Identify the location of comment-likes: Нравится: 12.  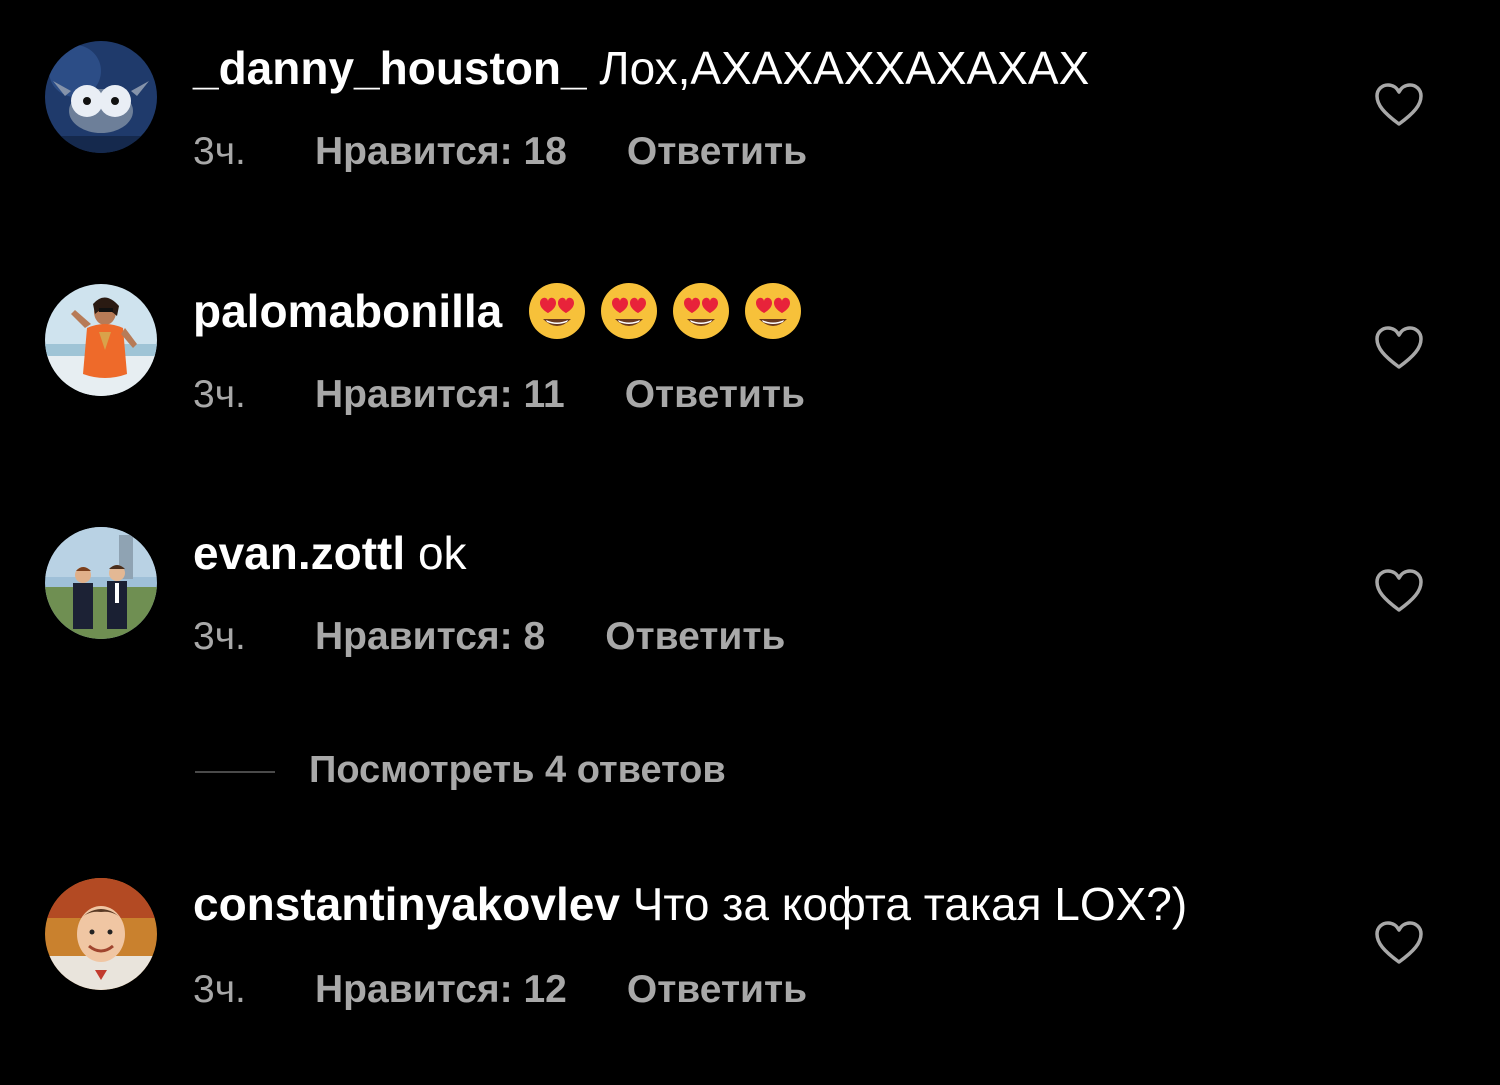
(441, 990).